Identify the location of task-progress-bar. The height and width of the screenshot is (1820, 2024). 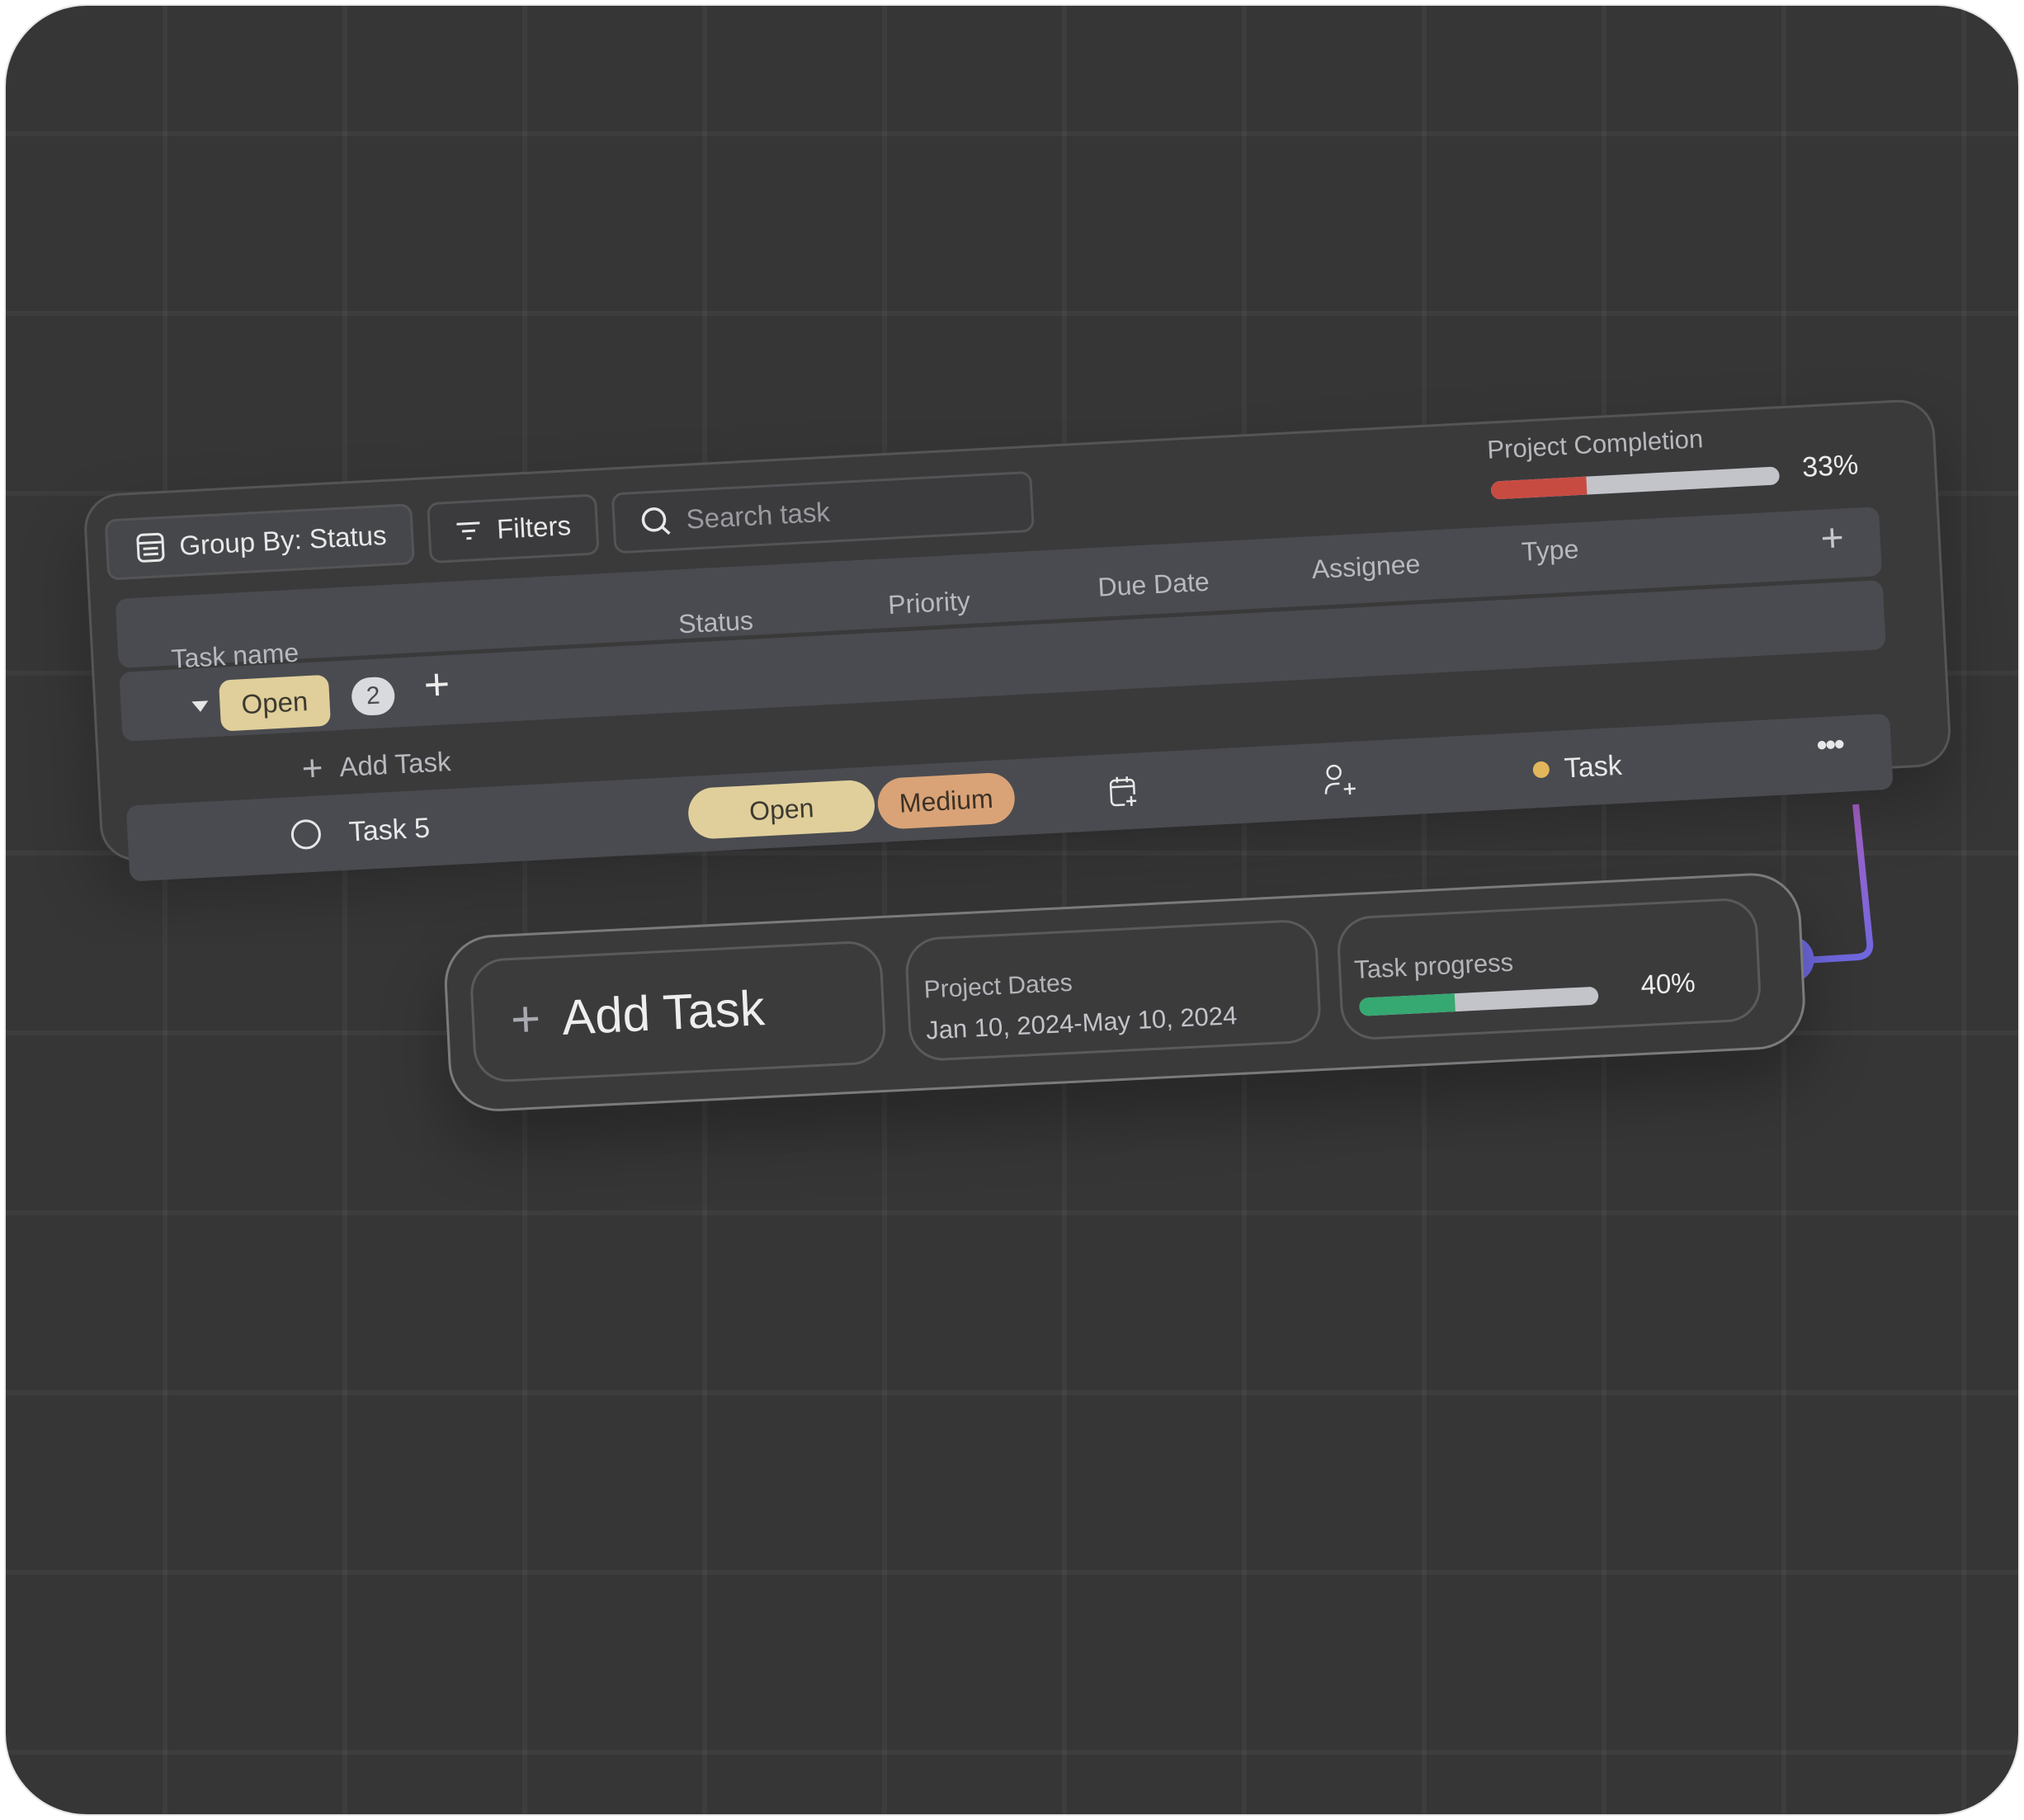
(1478, 1001).